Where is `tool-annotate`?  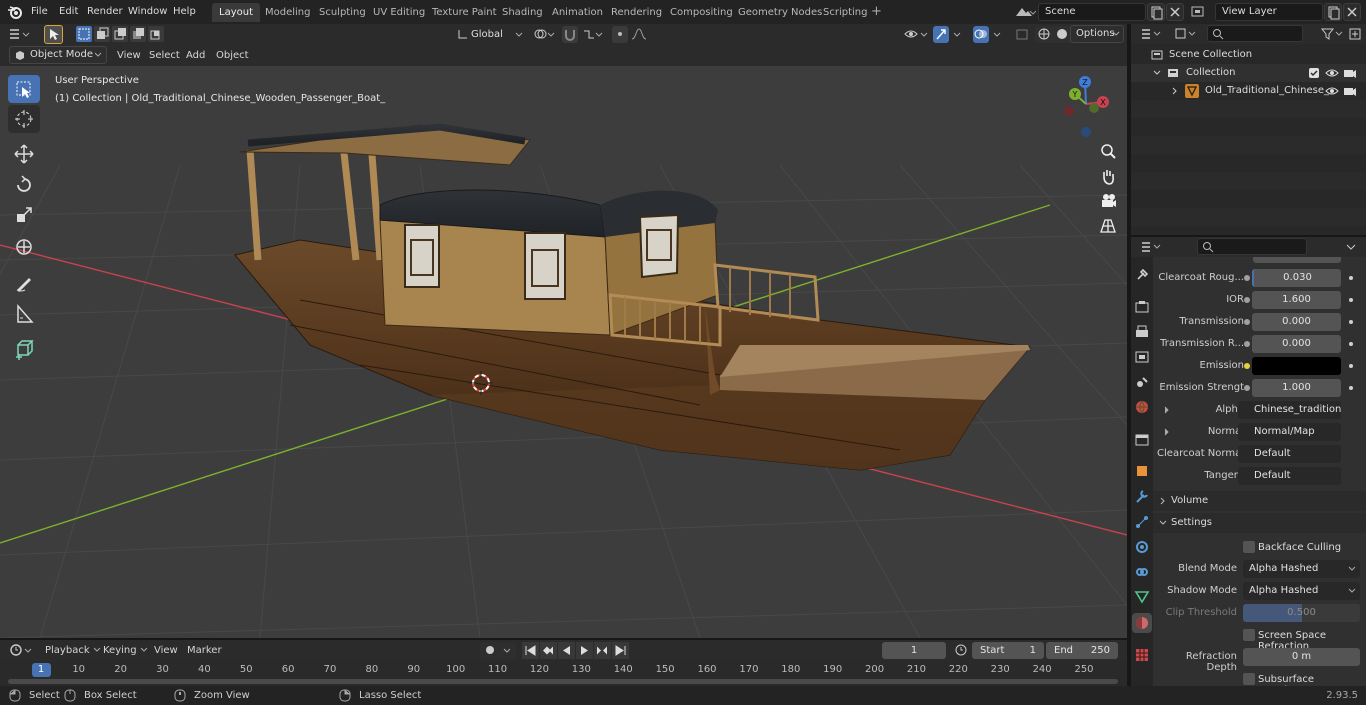 tool-annotate is located at coordinates (24, 283).